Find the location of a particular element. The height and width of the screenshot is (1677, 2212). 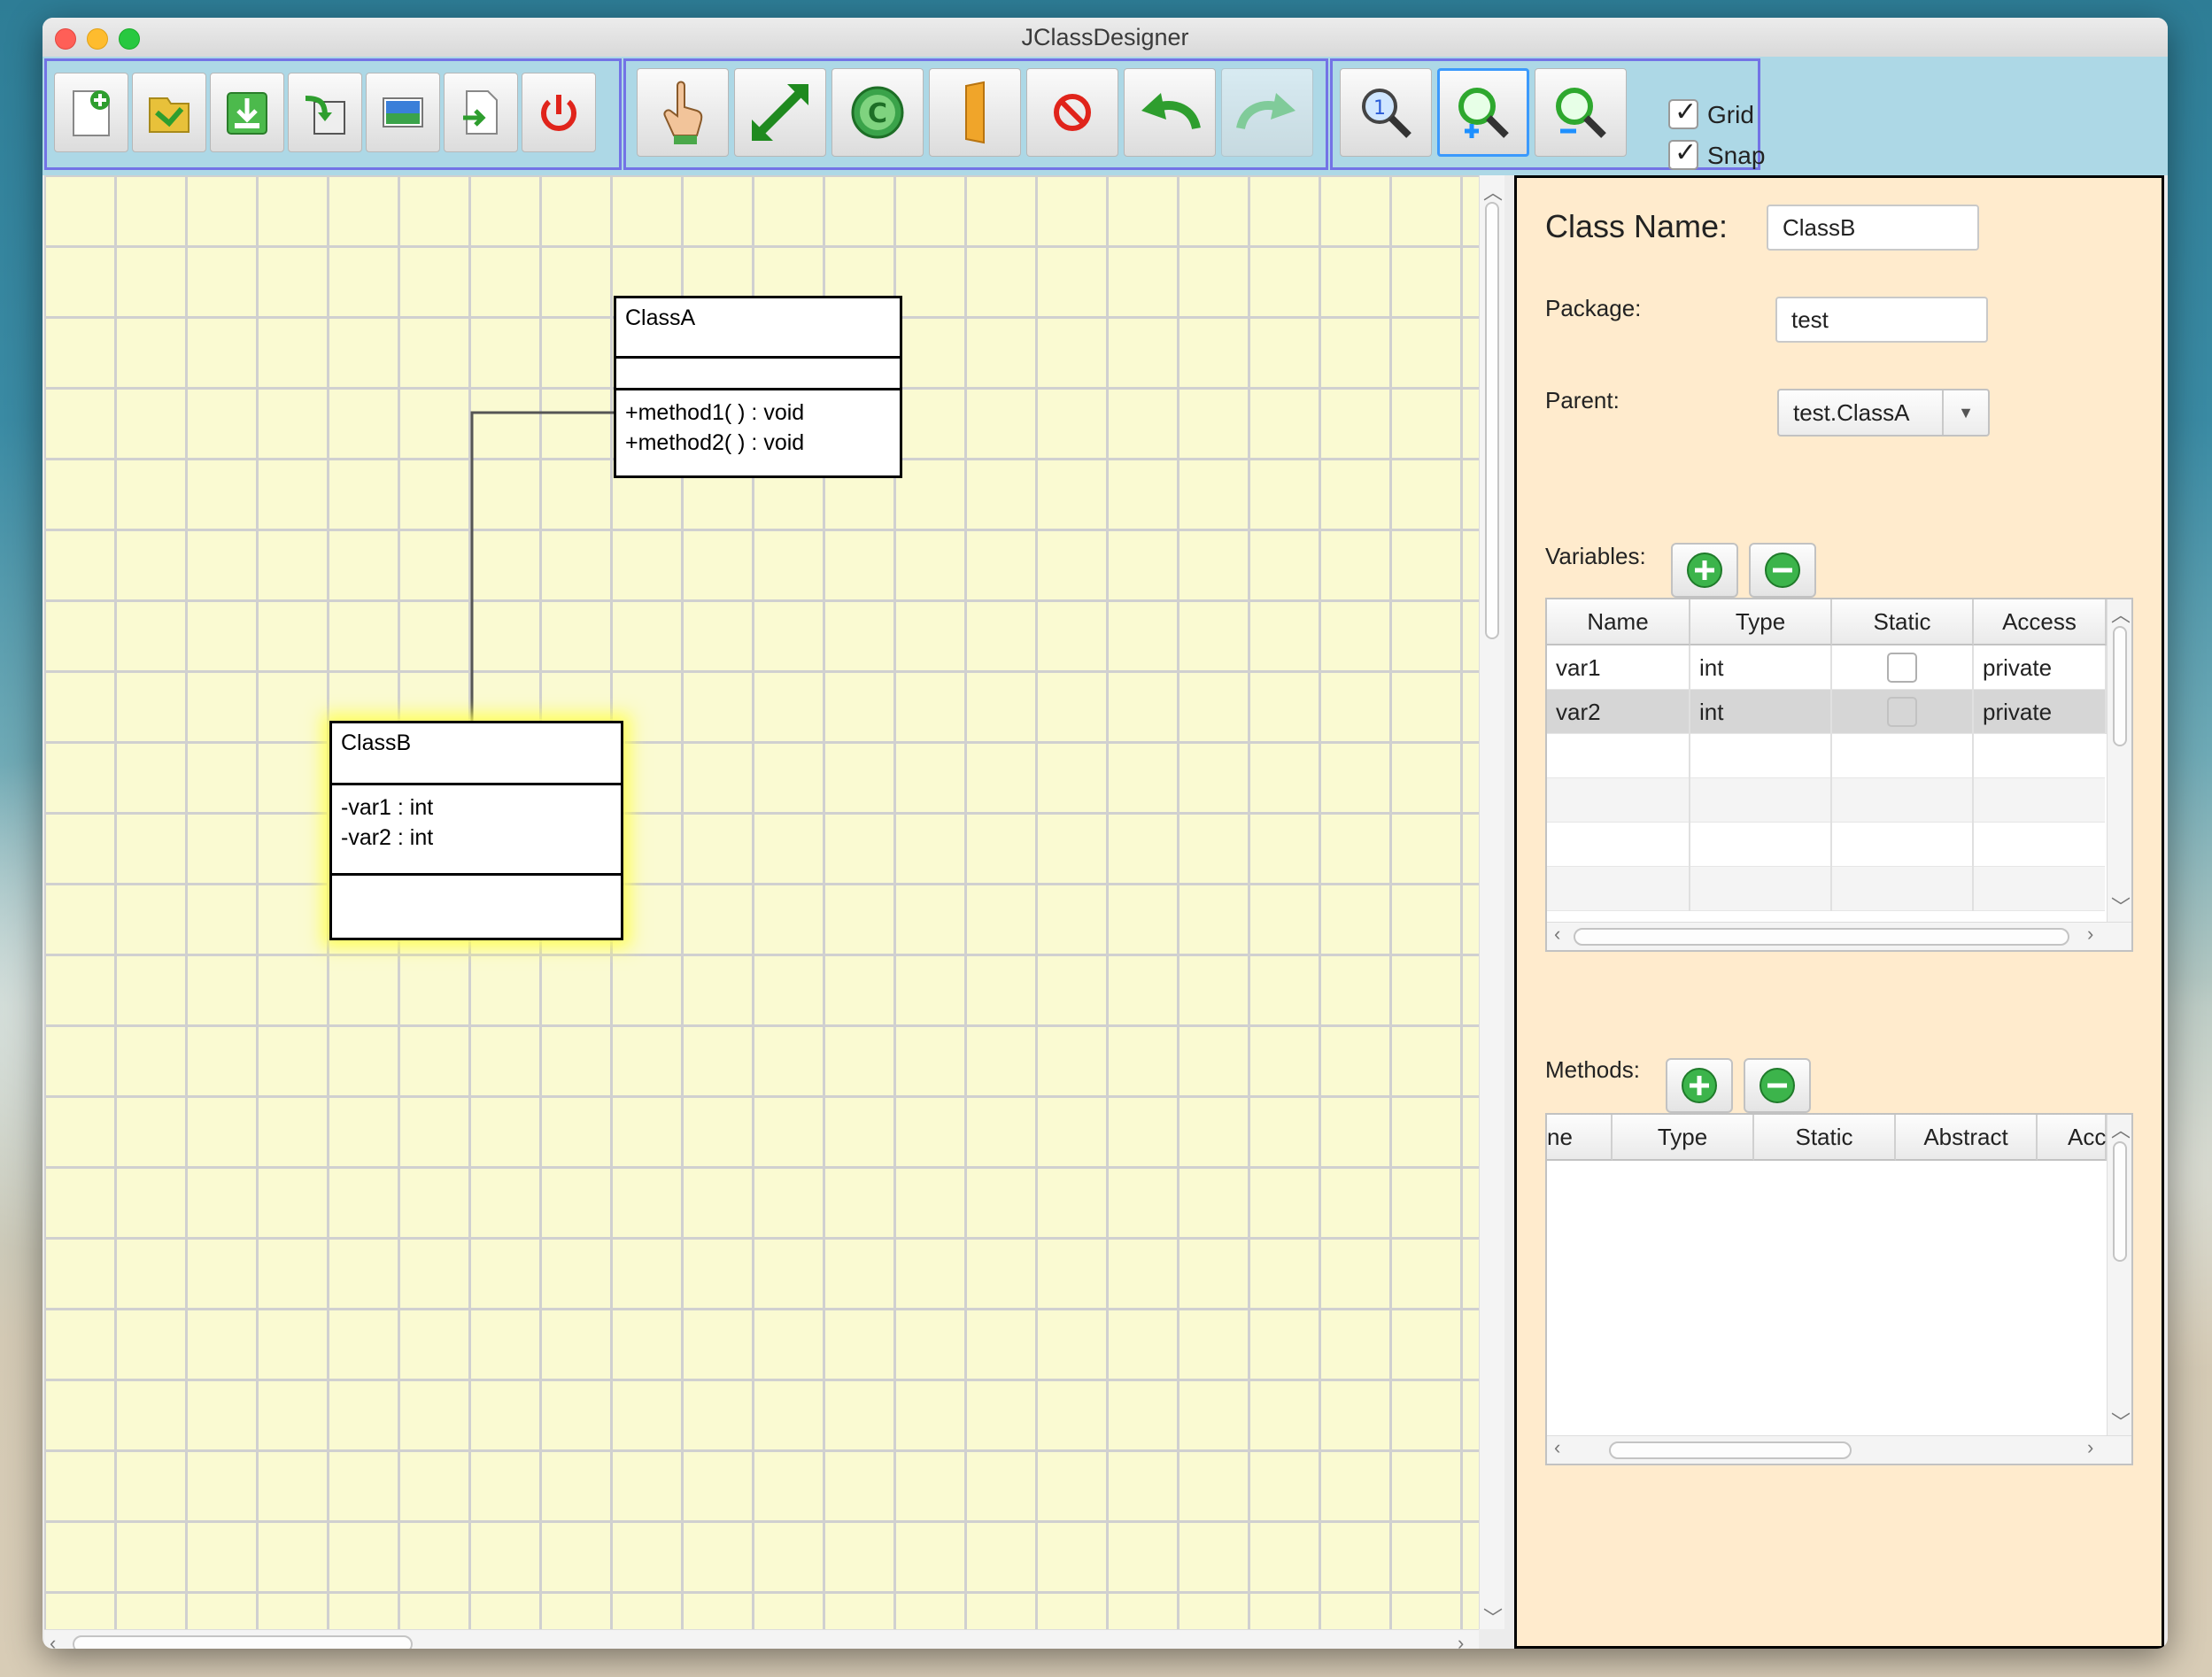

chevron-down-icon: ▼ is located at coordinates (1965, 412).